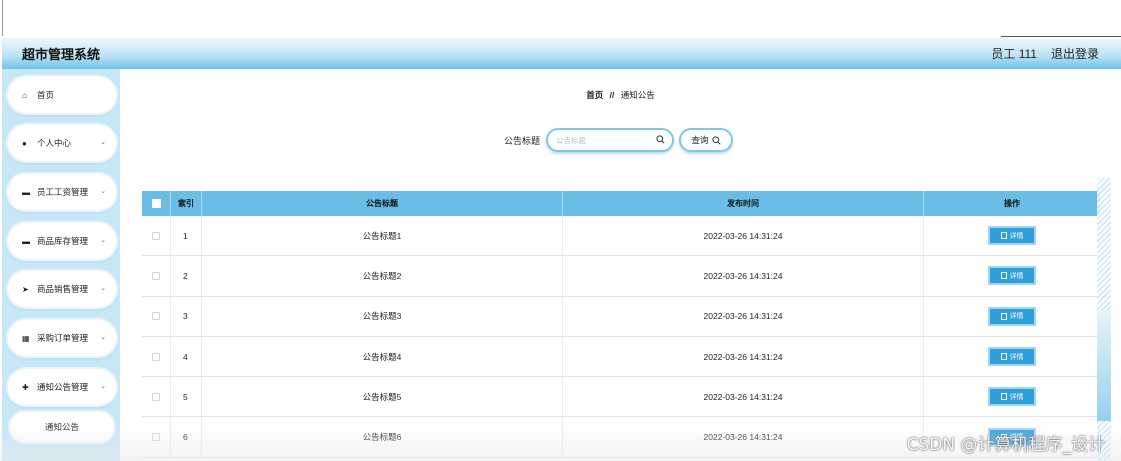 The image size is (1121, 461). Describe the element at coordinates (522, 140) in the screenshot. I see `search-label: 公告标题` at that location.